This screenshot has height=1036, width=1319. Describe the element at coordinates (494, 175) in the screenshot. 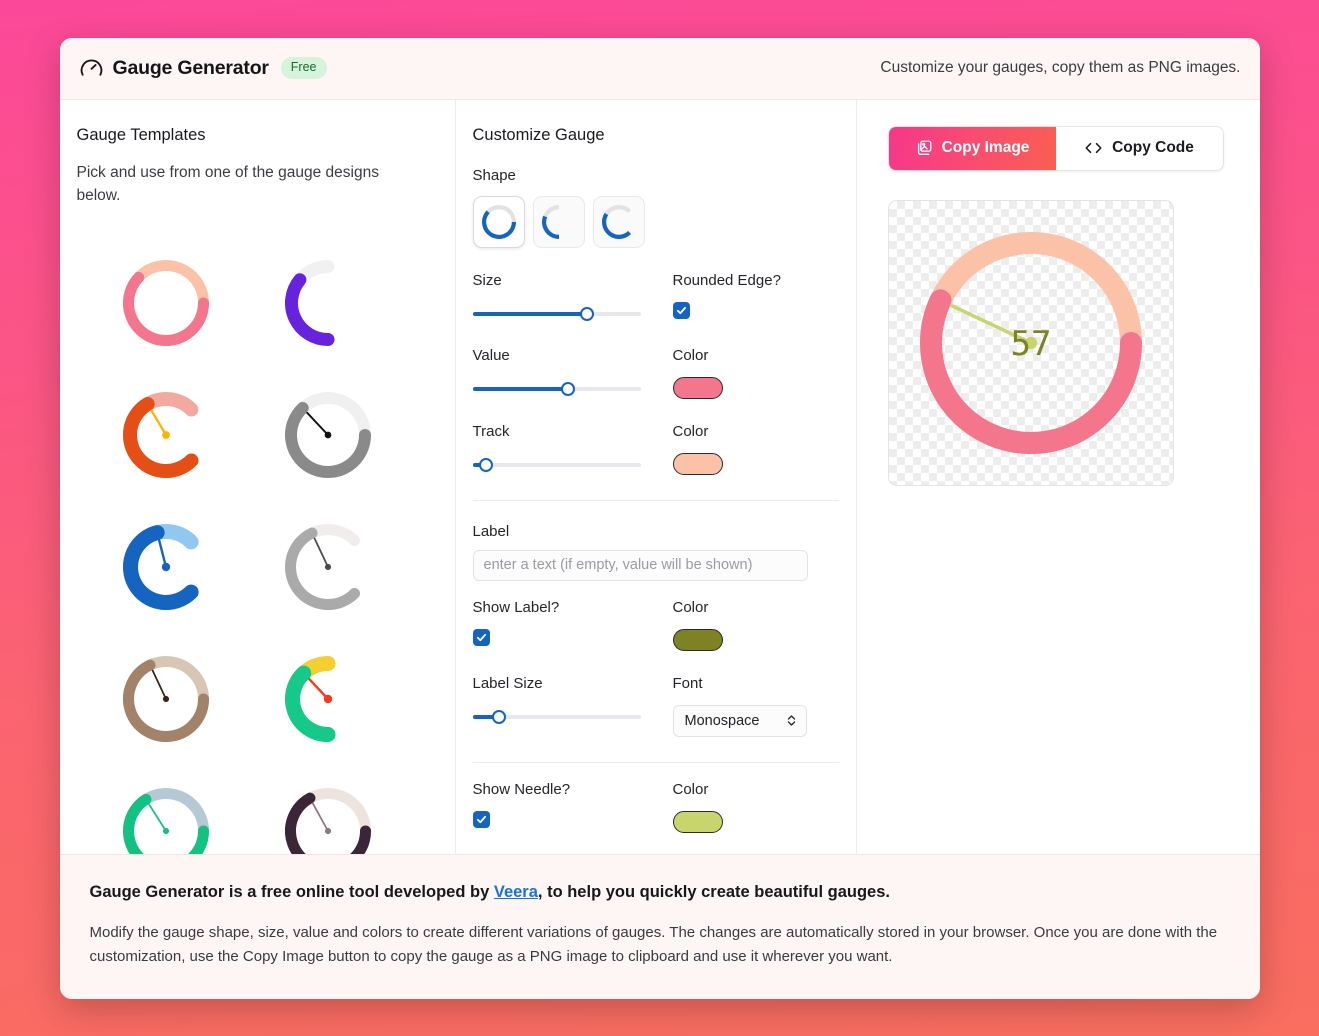

I see `shape-label: Shape` at that location.